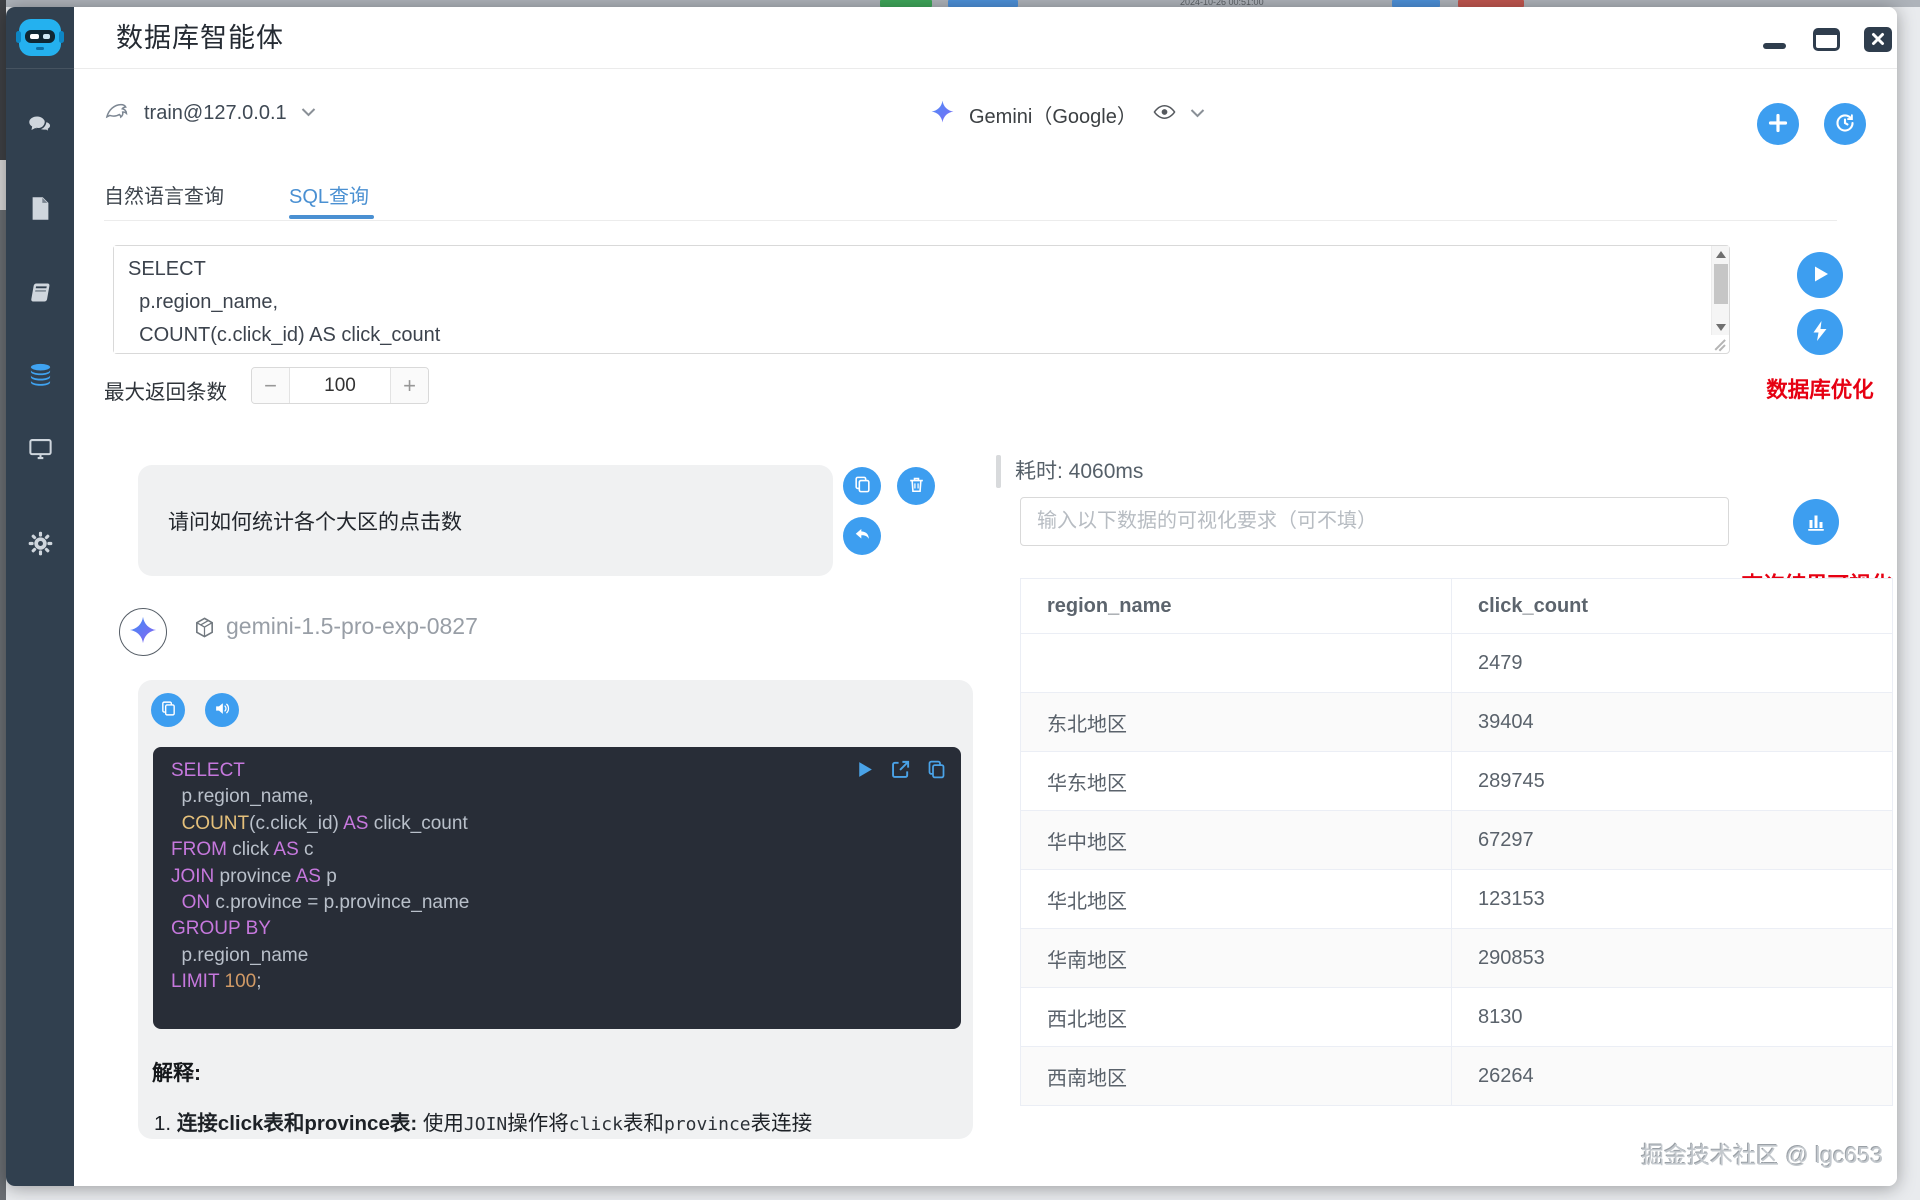 Image resolution: width=1920 pixels, height=1200 pixels. I want to click on code-open-button, so click(900, 771).